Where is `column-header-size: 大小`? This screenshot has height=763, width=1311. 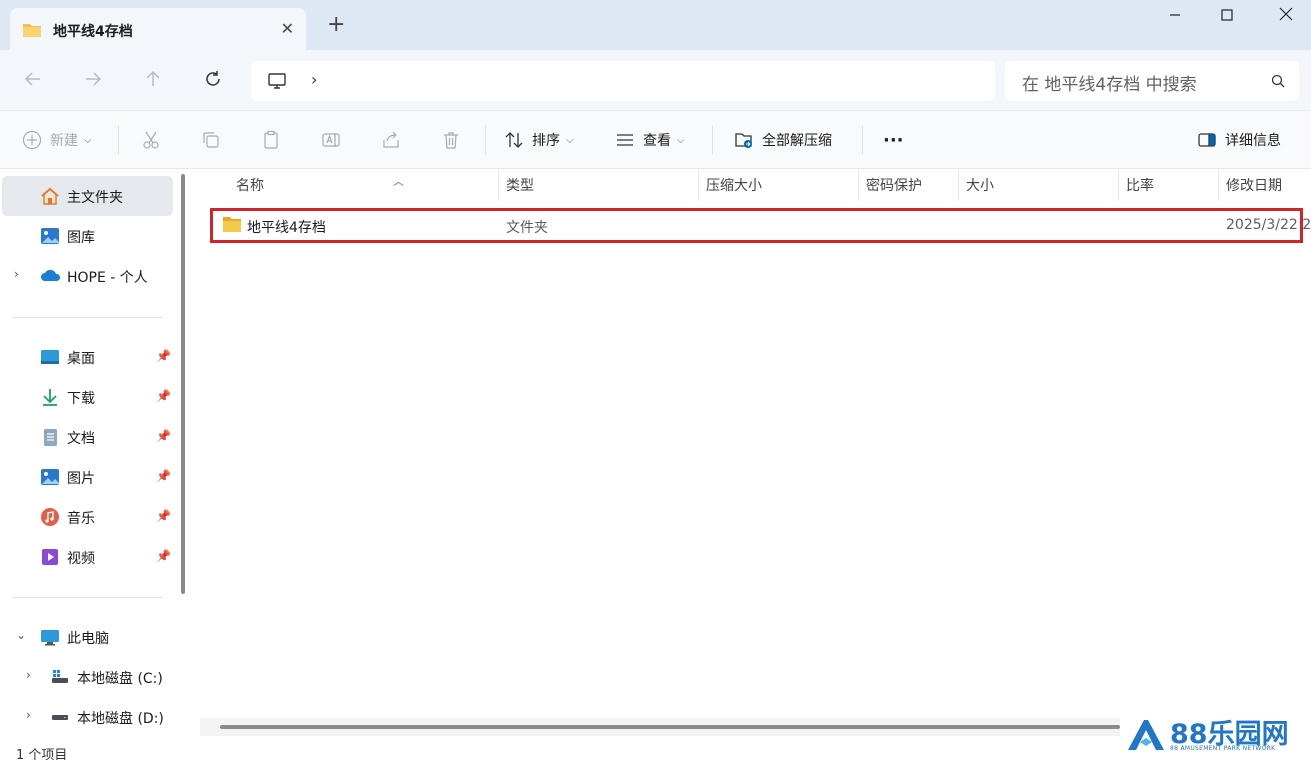 column-header-size: 大小 is located at coordinates (1038, 186).